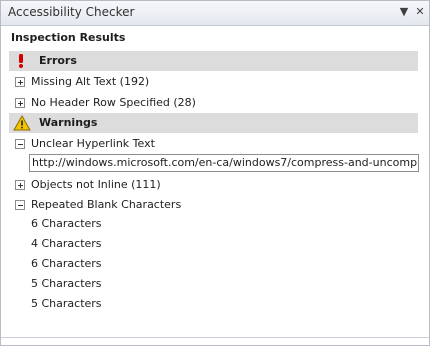 The width and height of the screenshot is (430, 346). I want to click on pane-divider, so click(215, 337).